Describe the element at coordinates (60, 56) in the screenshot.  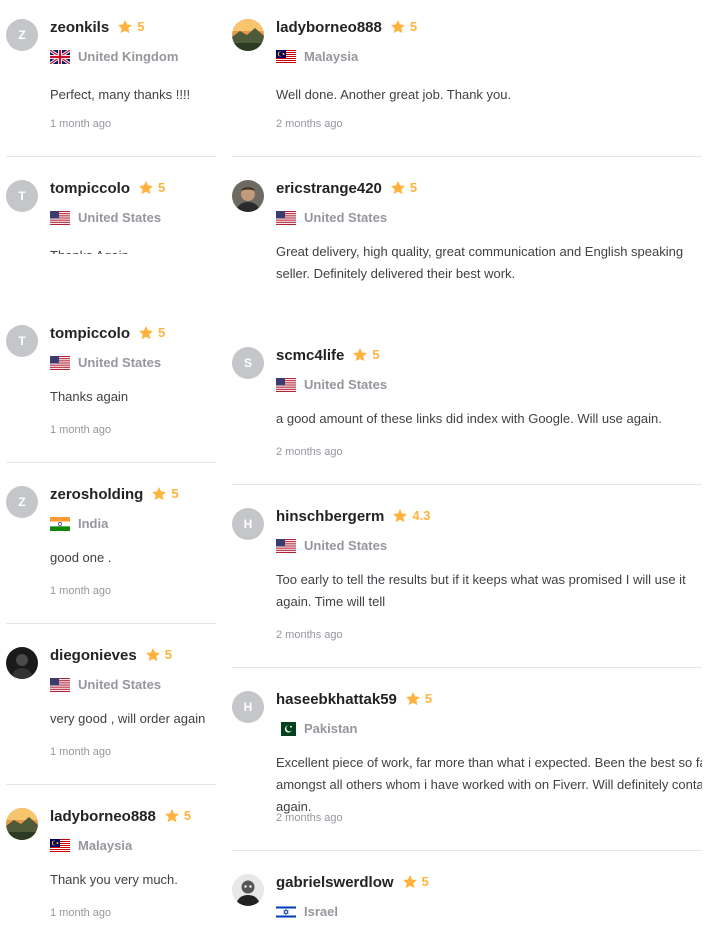
I see `uk-flag-icon` at that location.